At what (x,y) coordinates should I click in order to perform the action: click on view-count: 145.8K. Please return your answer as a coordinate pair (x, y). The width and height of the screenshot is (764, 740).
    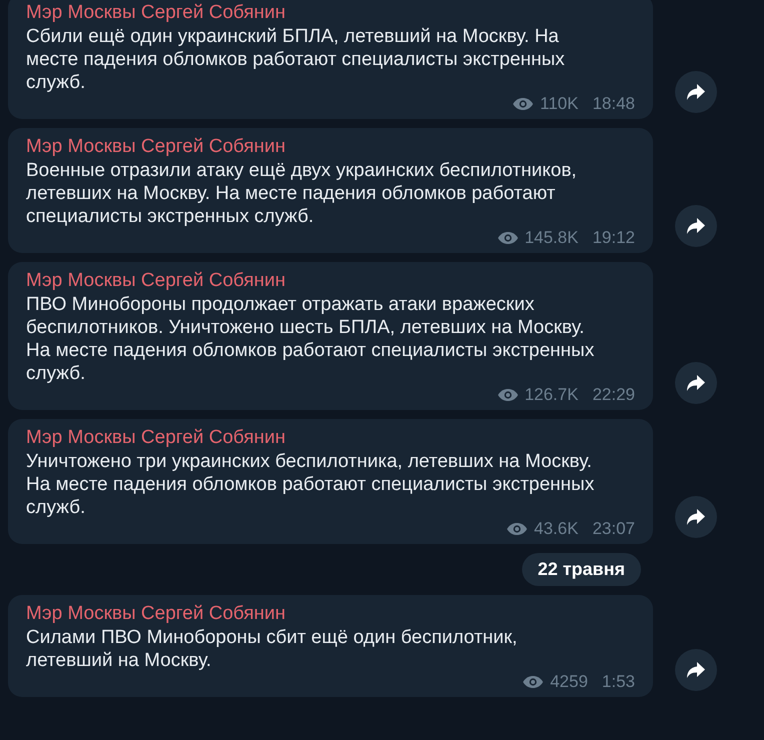
    Looking at the image, I should click on (551, 238).